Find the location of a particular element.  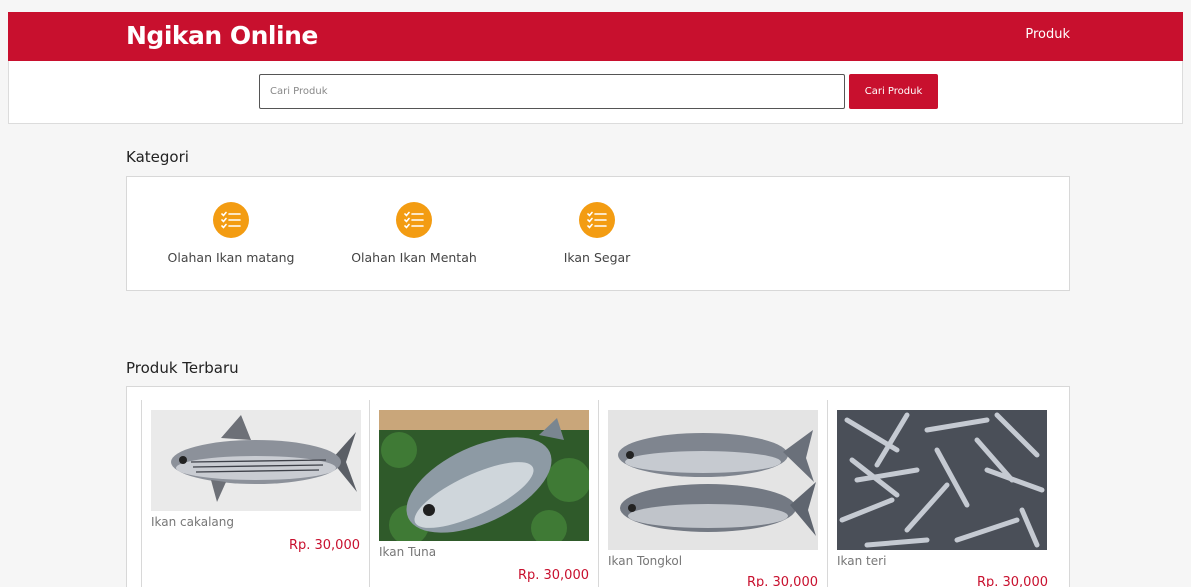

product-card-ikan-tuna: Ikan Tuna Rp. 30,000 is located at coordinates (484, 493).